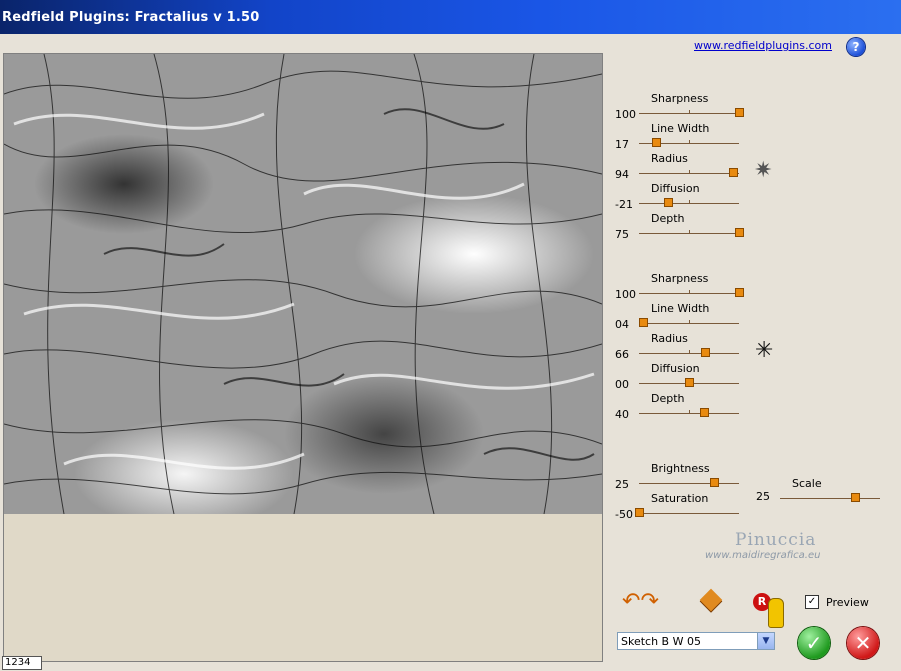 The height and width of the screenshot is (671, 901). What do you see at coordinates (686, 197) in the screenshot?
I see `slider-diffusion: Diffusion -21` at bounding box center [686, 197].